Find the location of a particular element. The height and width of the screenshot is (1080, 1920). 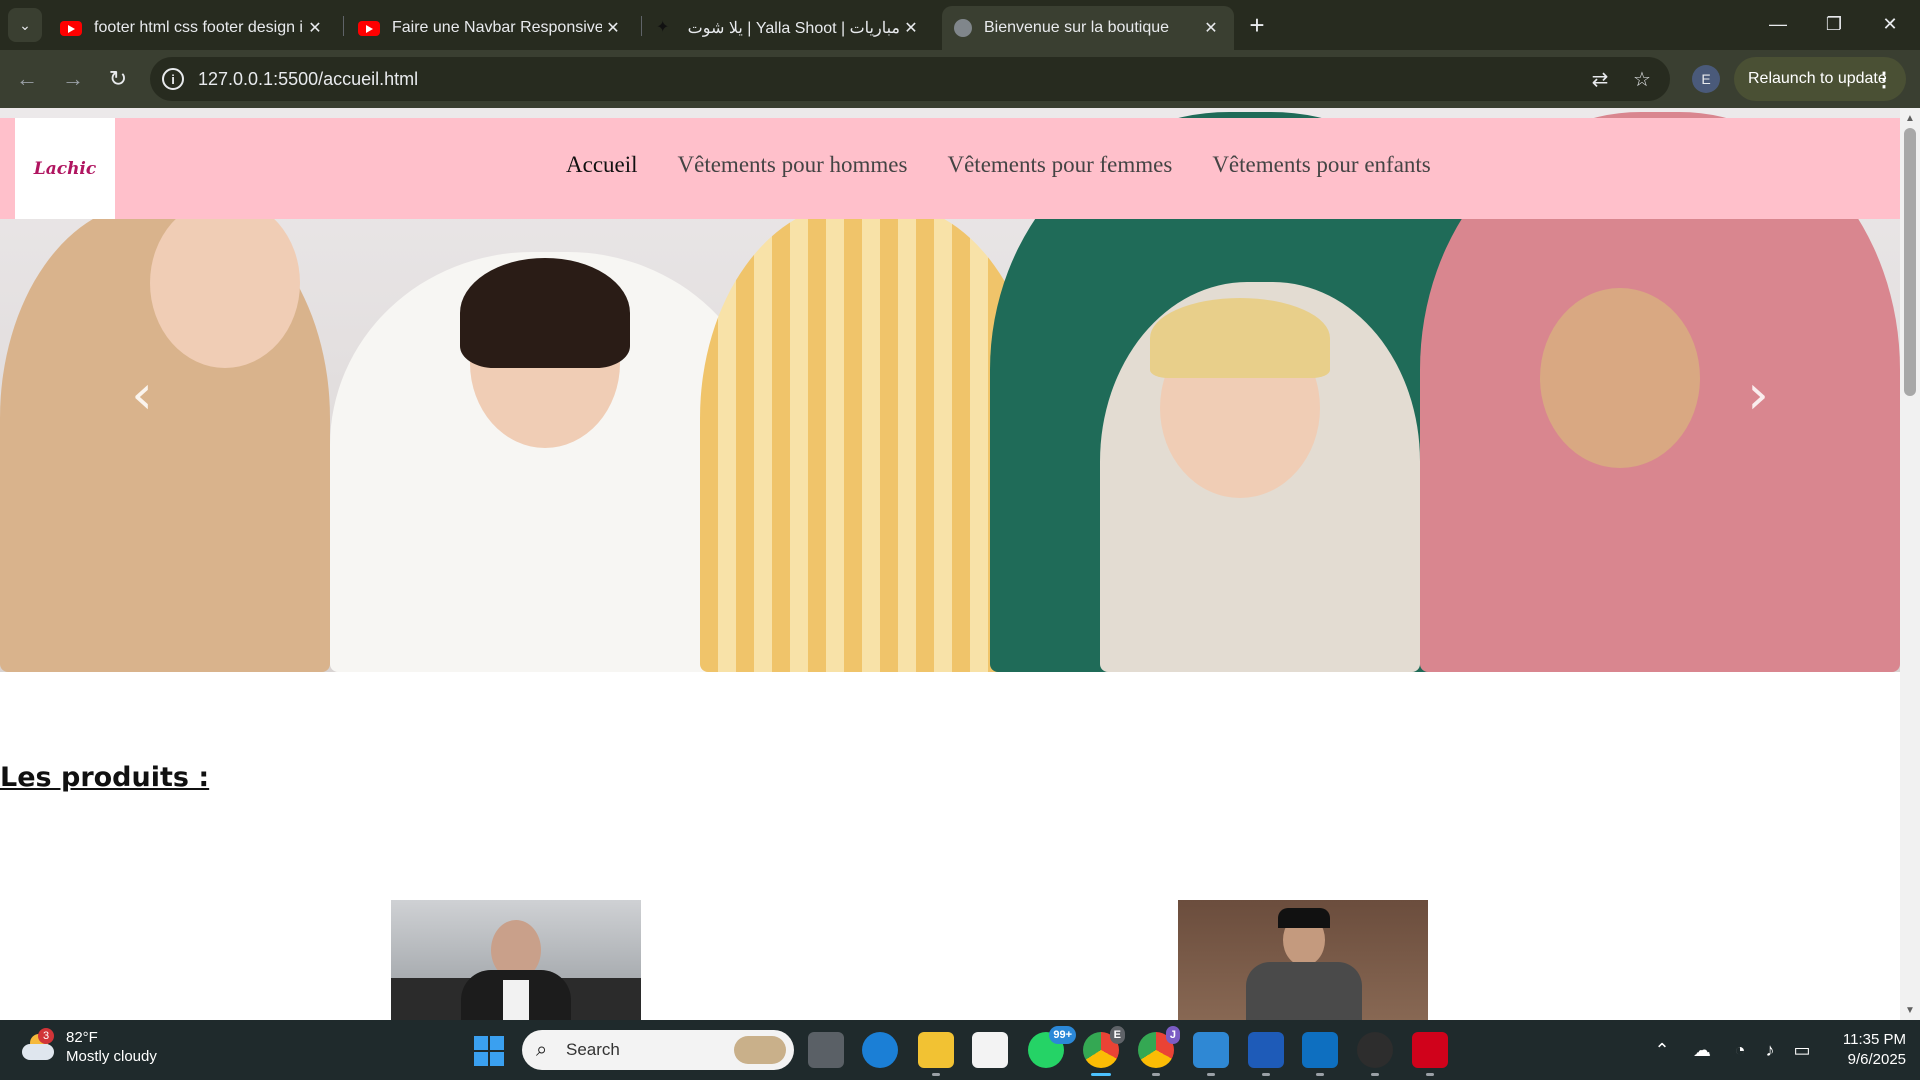

scrollbar-thumb is located at coordinates (1910, 262).